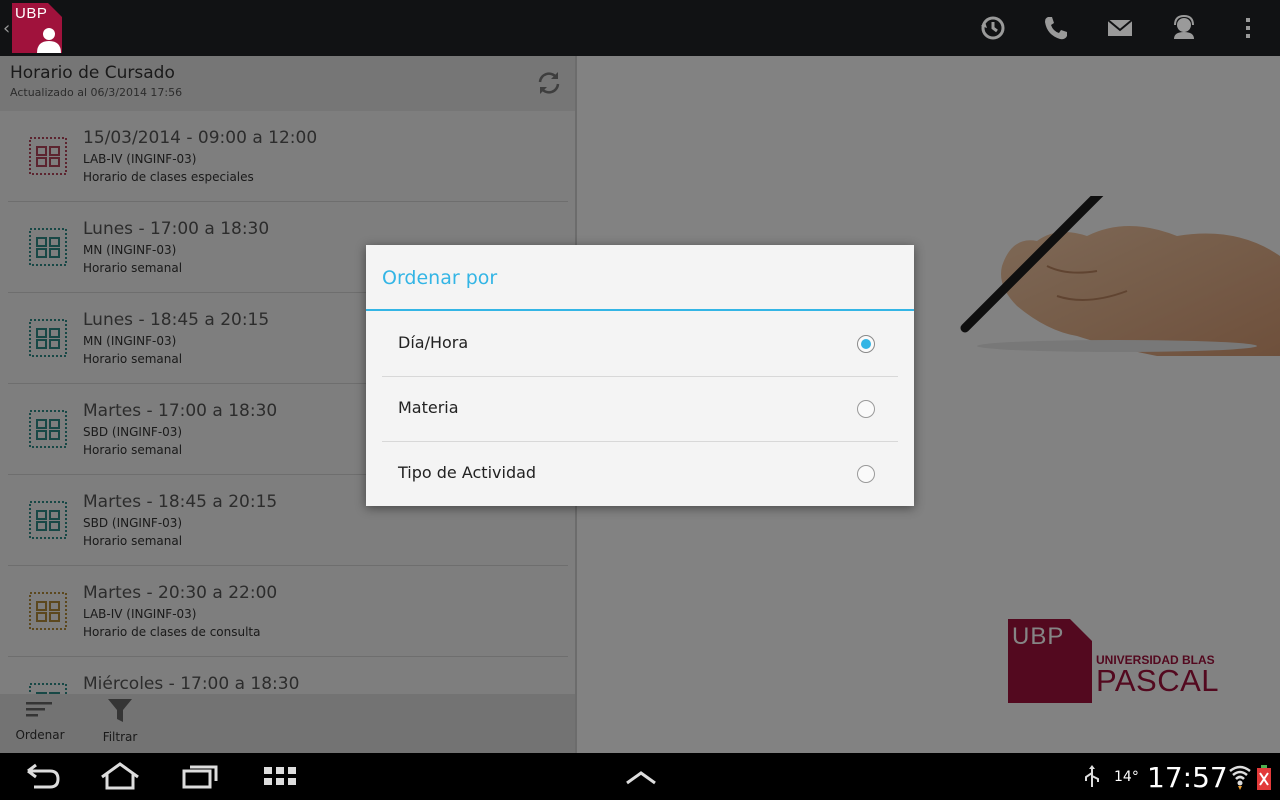 The width and height of the screenshot is (1280, 800). What do you see at coordinates (1092, 776) in the screenshot?
I see `usb-icon` at bounding box center [1092, 776].